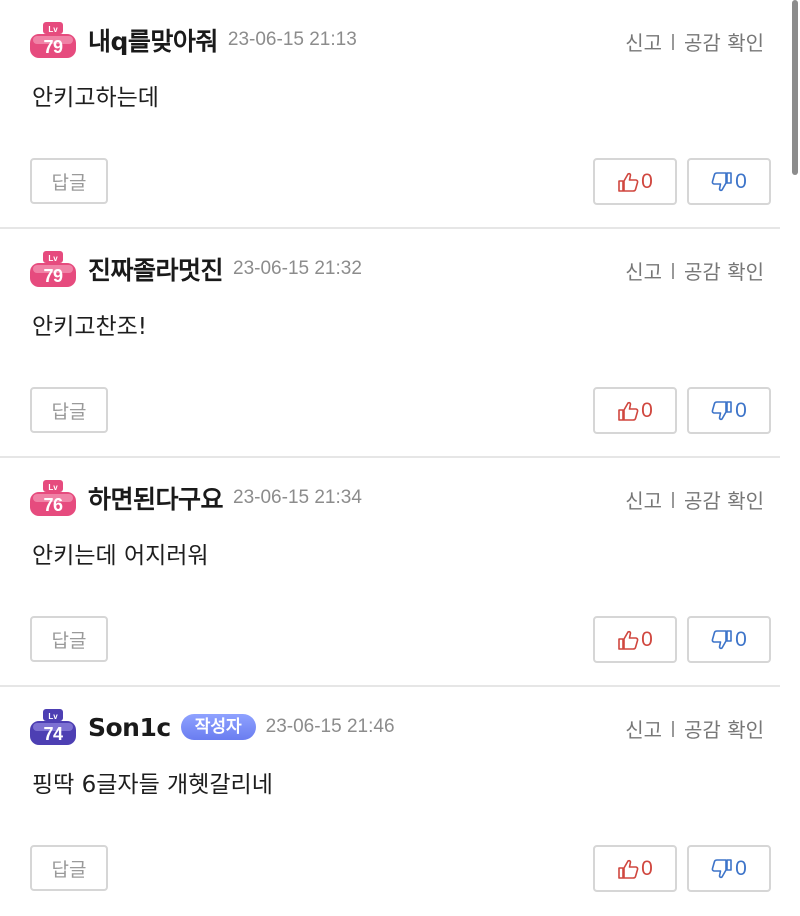  I want to click on comment-text: 안키고찬조!, so click(90, 327).